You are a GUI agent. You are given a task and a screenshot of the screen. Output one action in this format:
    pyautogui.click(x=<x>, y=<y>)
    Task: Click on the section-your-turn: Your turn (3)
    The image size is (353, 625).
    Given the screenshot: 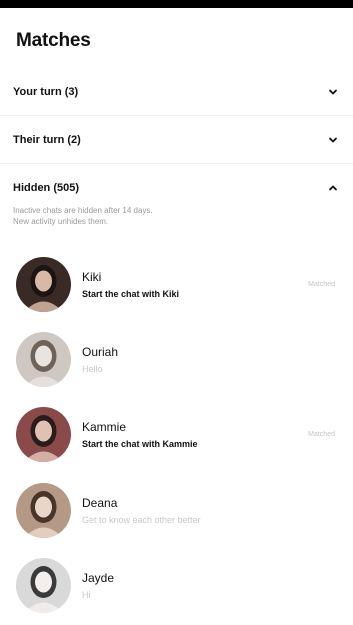 What is the action you would take?
    pyautogui.click(x=176, y=92)
    